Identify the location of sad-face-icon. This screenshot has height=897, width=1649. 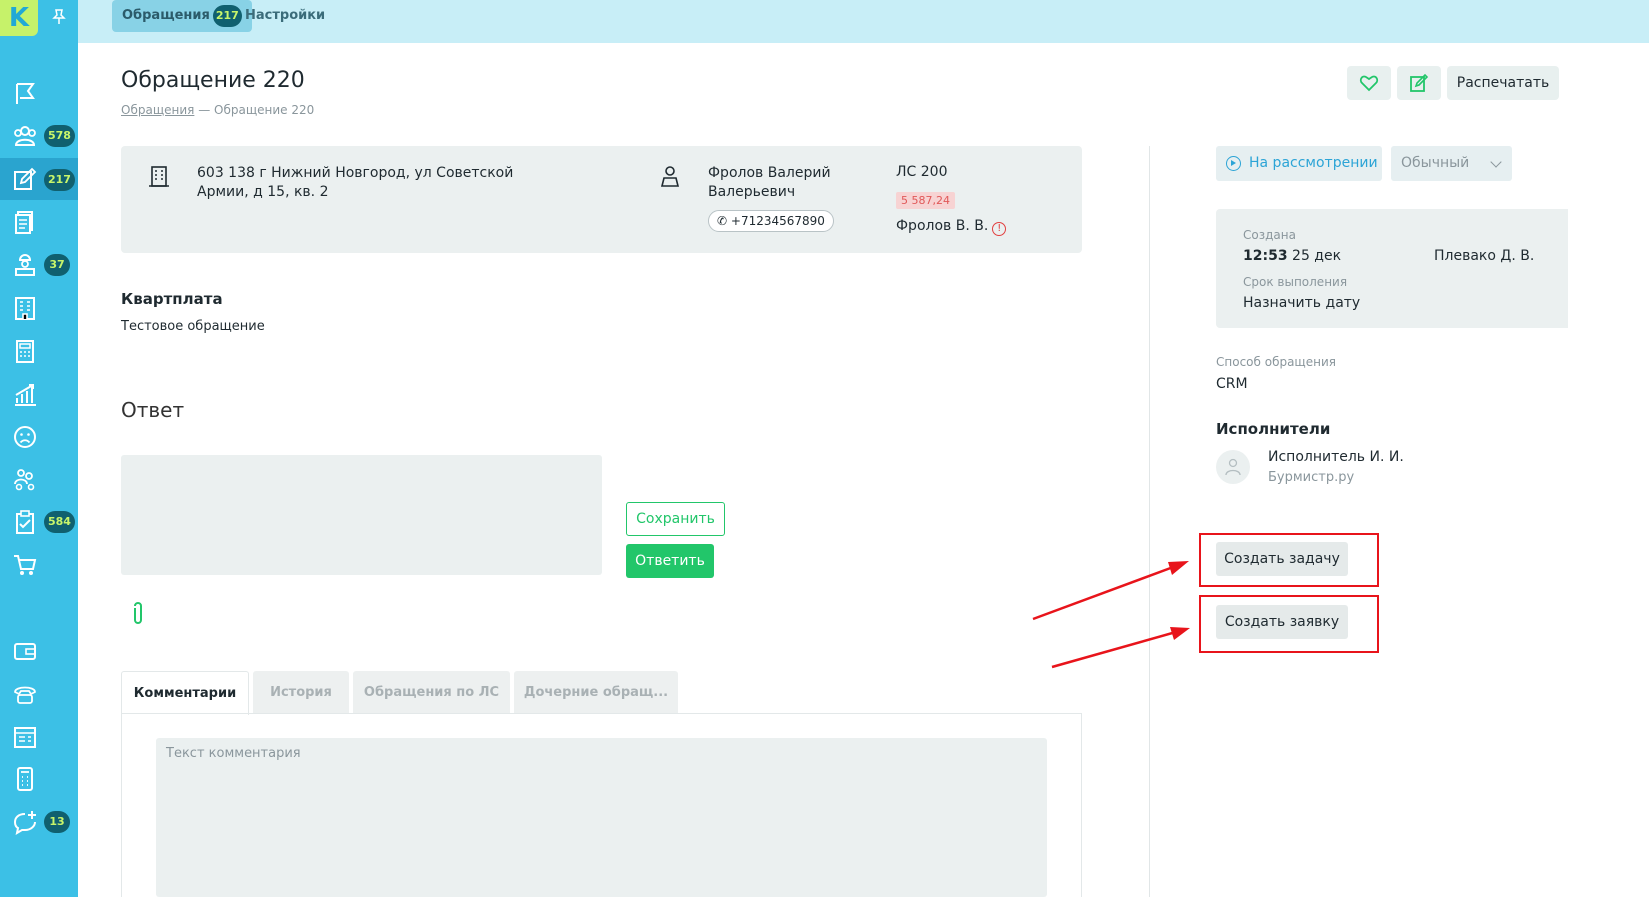
(25, 437).